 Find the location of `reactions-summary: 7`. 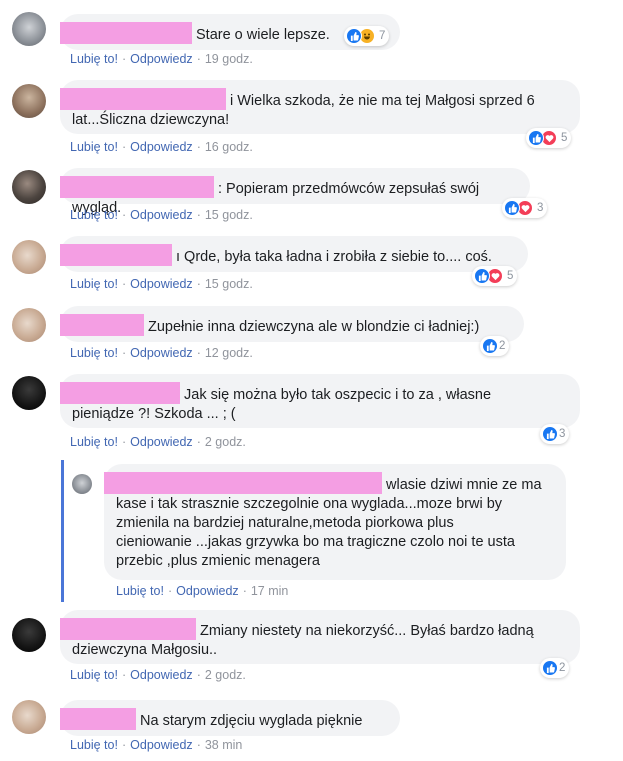

reactions-summary: 7 is located at coordinates (367, 36).